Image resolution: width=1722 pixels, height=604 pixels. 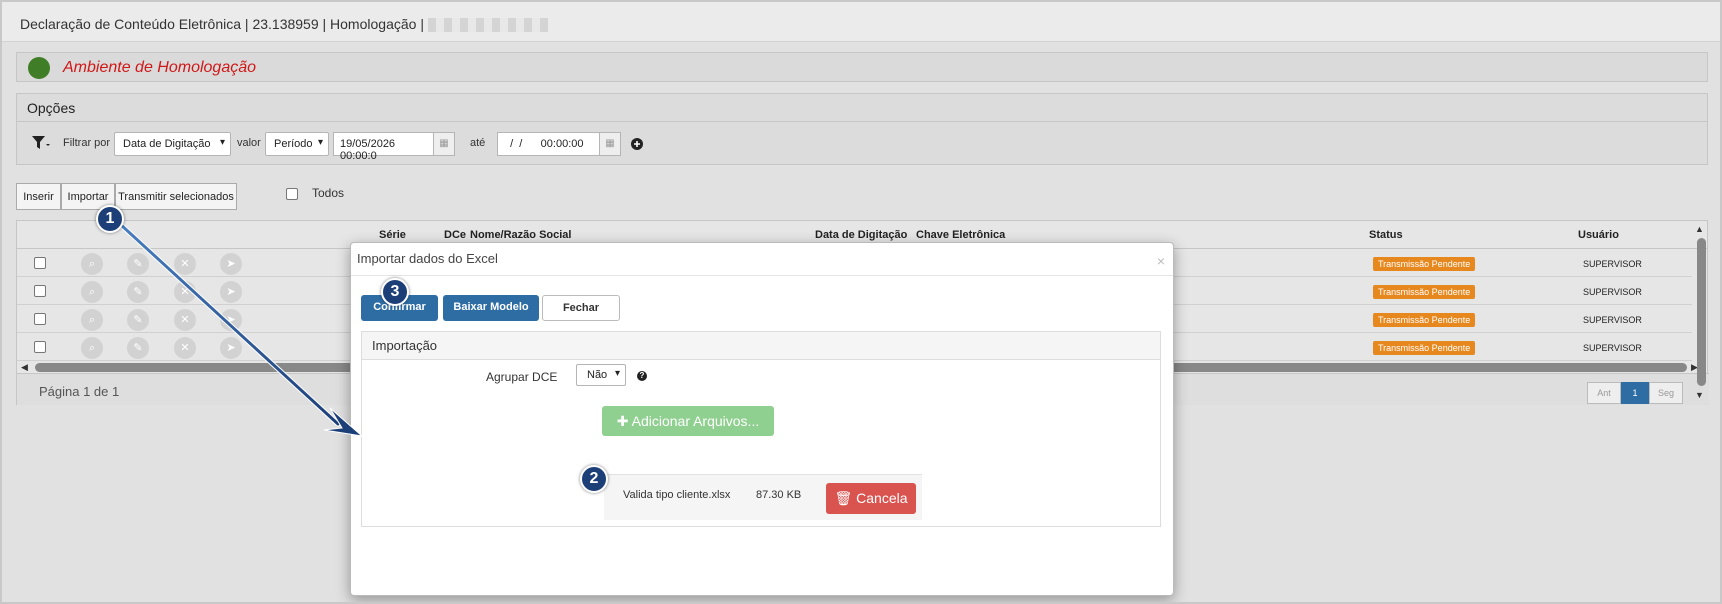 What do you see at coordinates (594, 479) in the screenshot?
I see `callout-2: 2` at bounding box center [594, 479].